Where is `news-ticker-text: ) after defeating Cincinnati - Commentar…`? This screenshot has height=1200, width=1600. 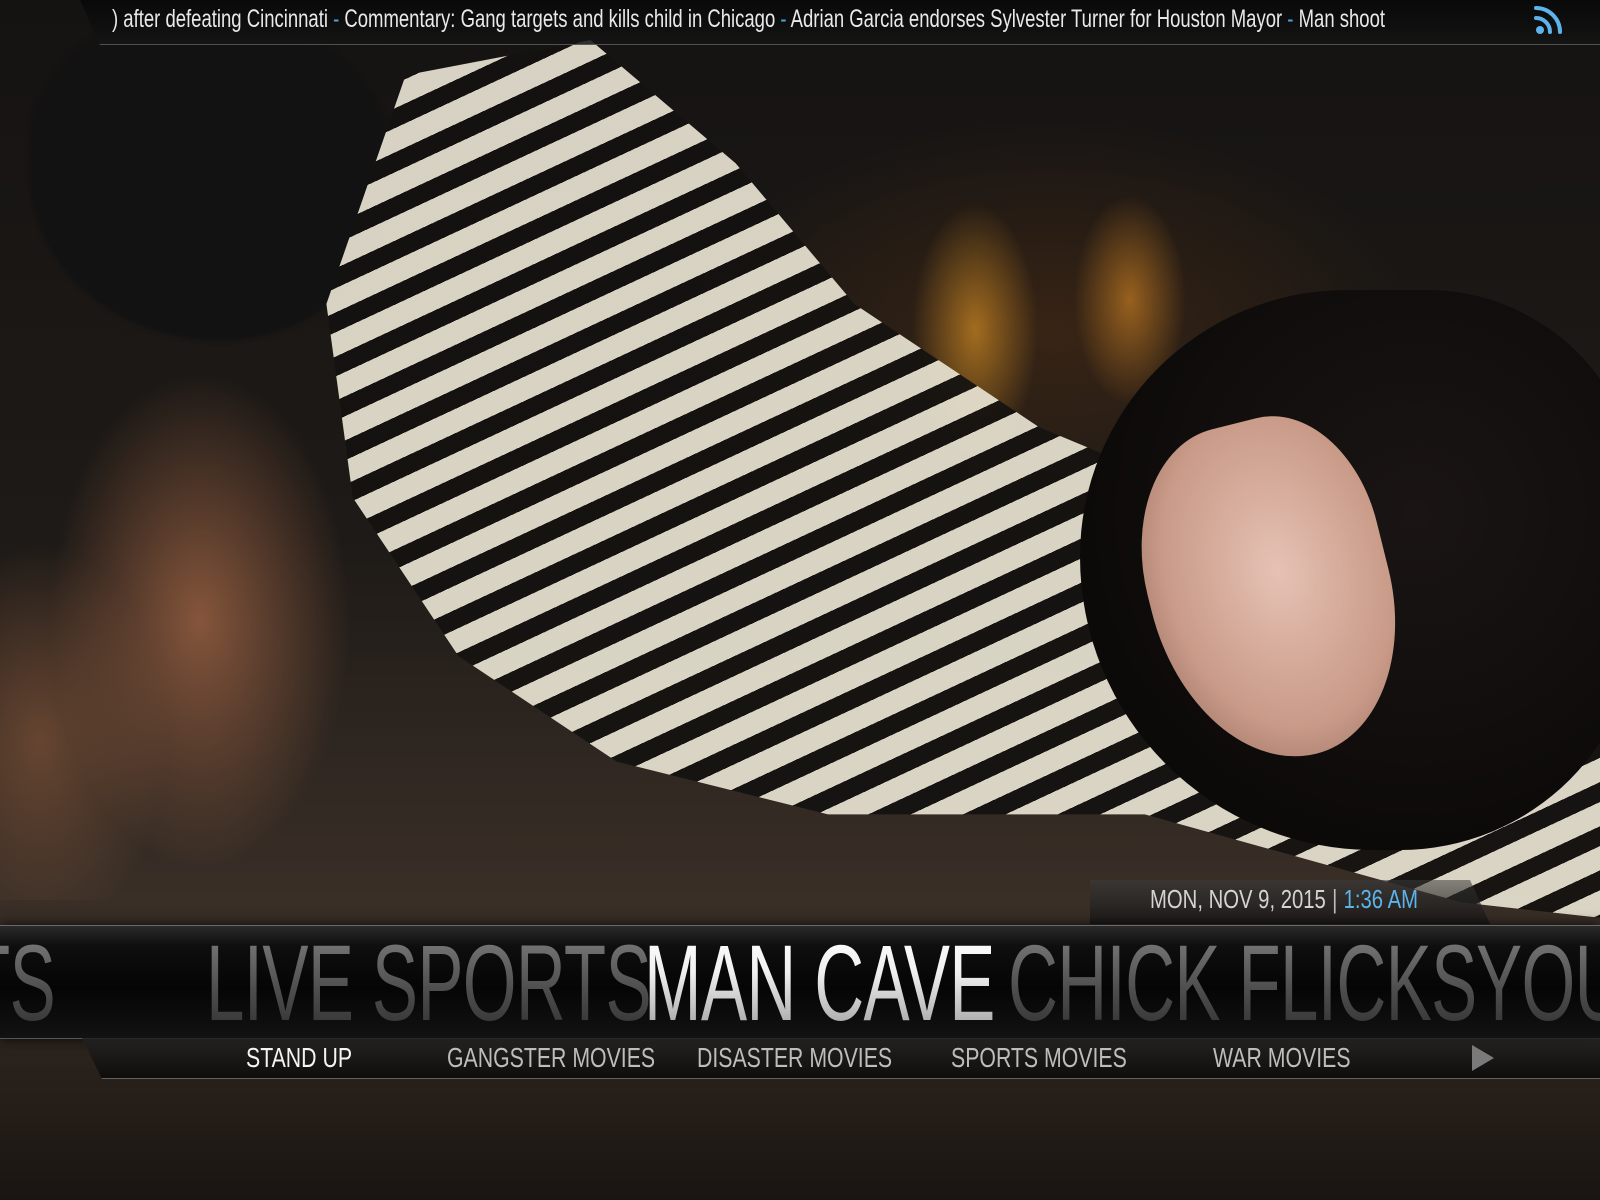 news-ticker-text: ) after defeating Cincinnati - Commentar… is located at coordinates (748, 19).